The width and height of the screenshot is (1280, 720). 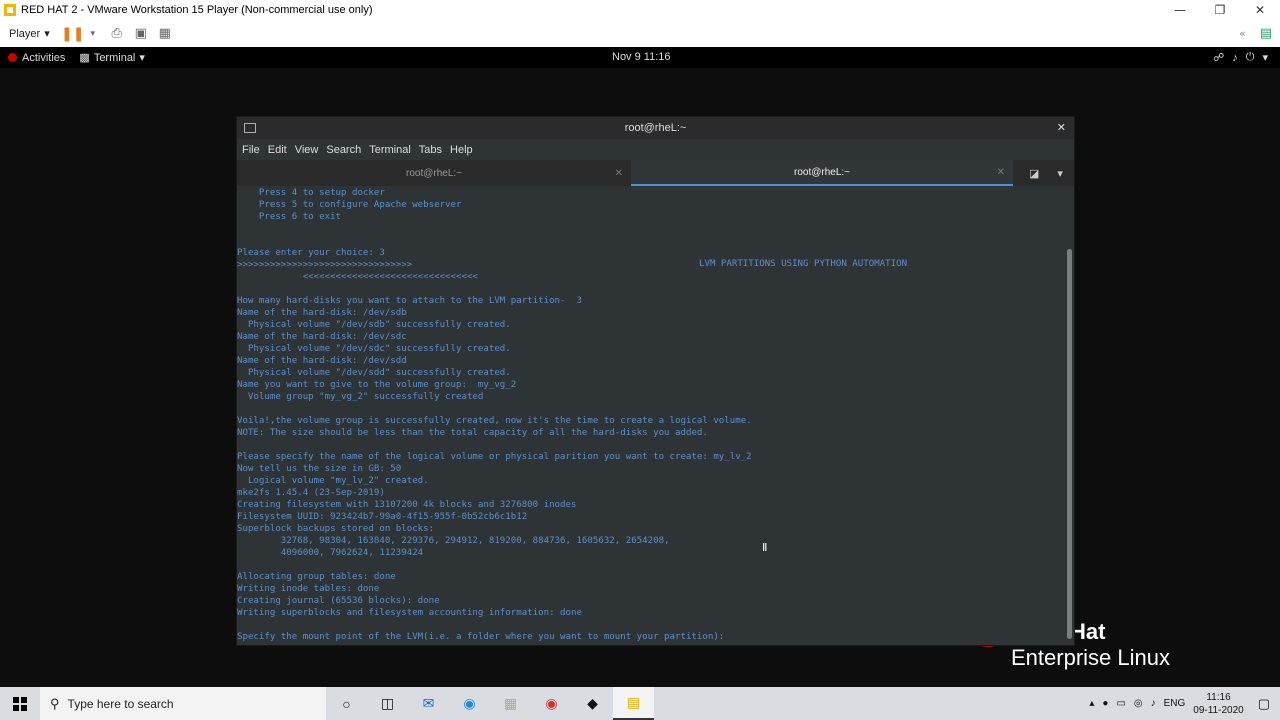 What do you see at coordinates (1105, 703) in the screenshot?
I see `microphone-icon: ●` at bounding box center [1105, 703].